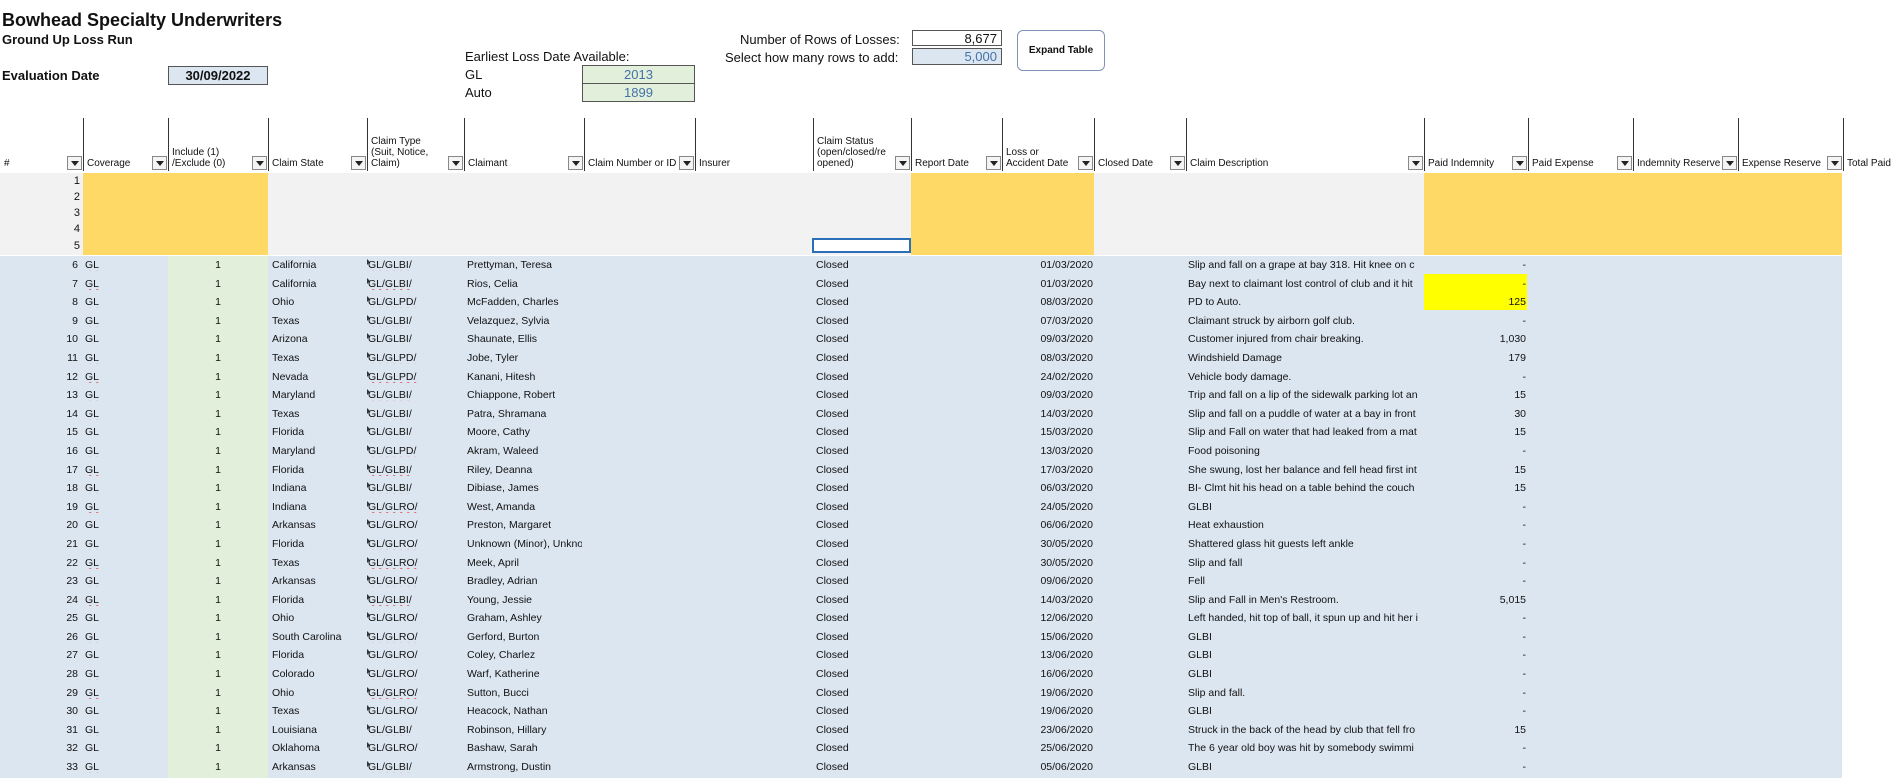  I want to click on loss-date-cell: 09/03/2020, so click(1048, 339).